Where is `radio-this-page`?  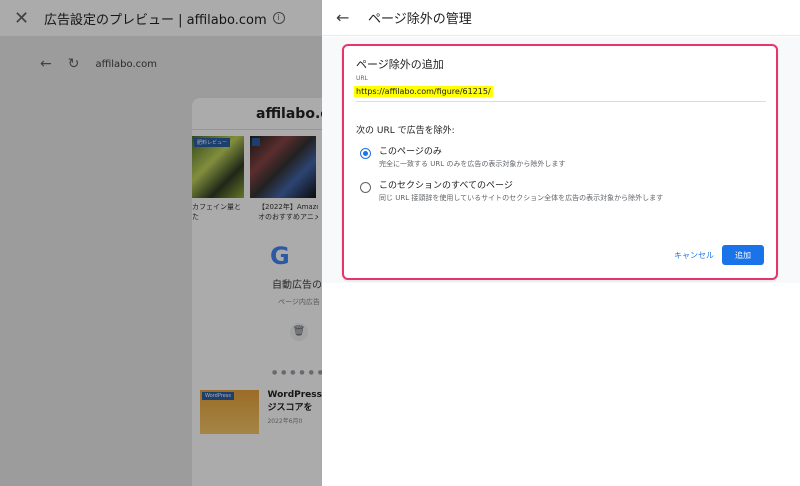
radio-this-page is located at coordinates (365, 153).